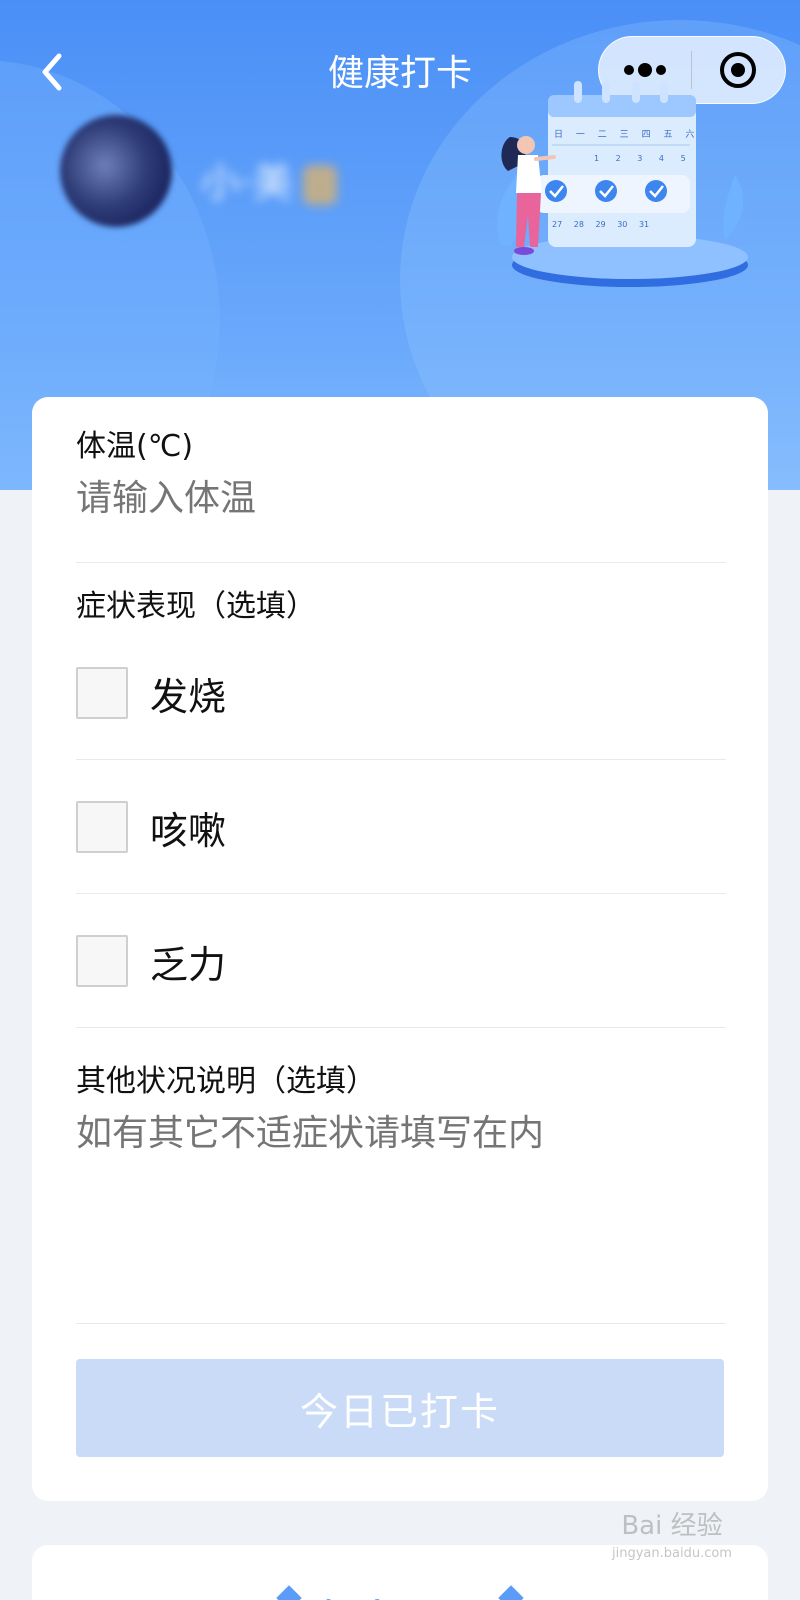 The height and width of the screenshot is (1600, 800). Describe the element at coordinates (196, 606) in the screenshot. I see `symptoms-label: 症状表现（选填）` at that location.